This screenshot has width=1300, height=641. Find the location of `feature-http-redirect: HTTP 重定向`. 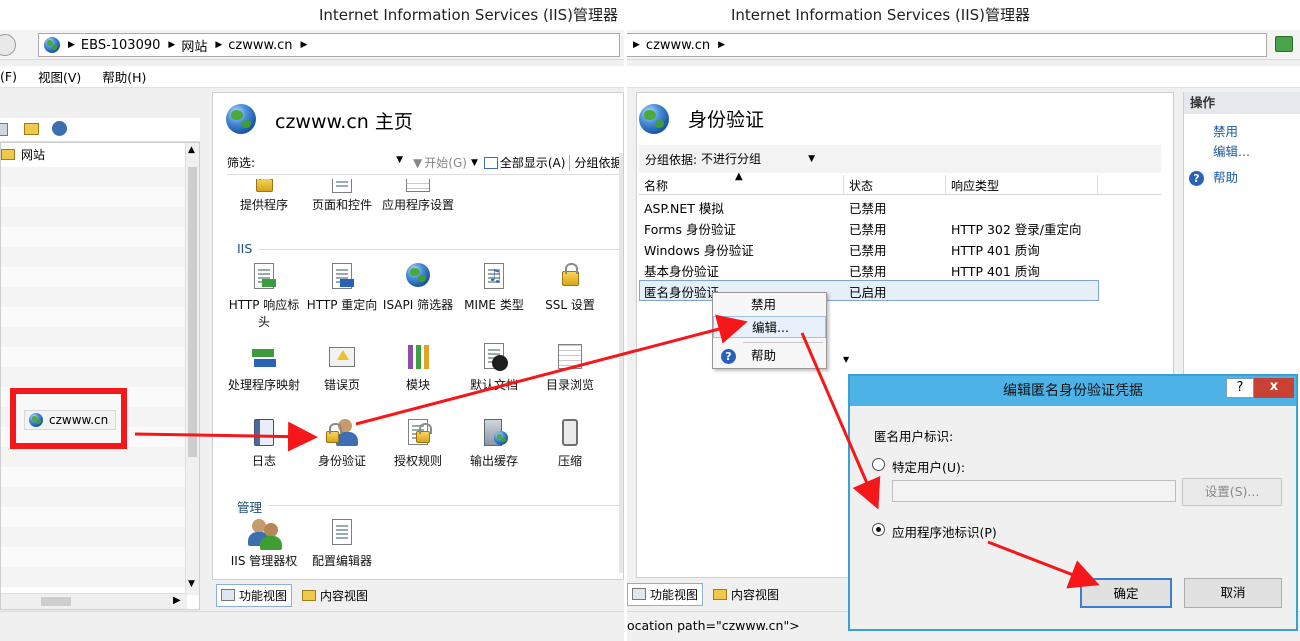

feature-http-redirect: HTTP 重定向 is located at coordinates (342, 287).